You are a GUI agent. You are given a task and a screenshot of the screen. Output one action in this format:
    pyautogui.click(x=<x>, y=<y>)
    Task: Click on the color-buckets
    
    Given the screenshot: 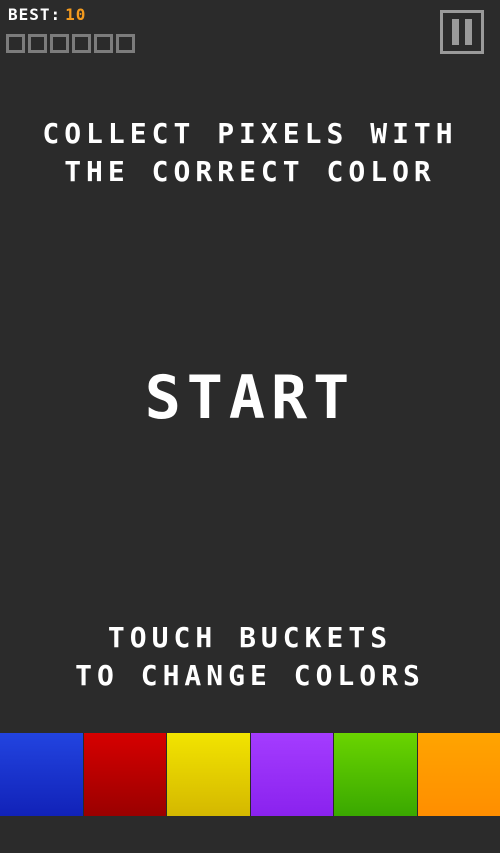 What is the action you would take?
    pyautogui.click(x=250, y=774)
    